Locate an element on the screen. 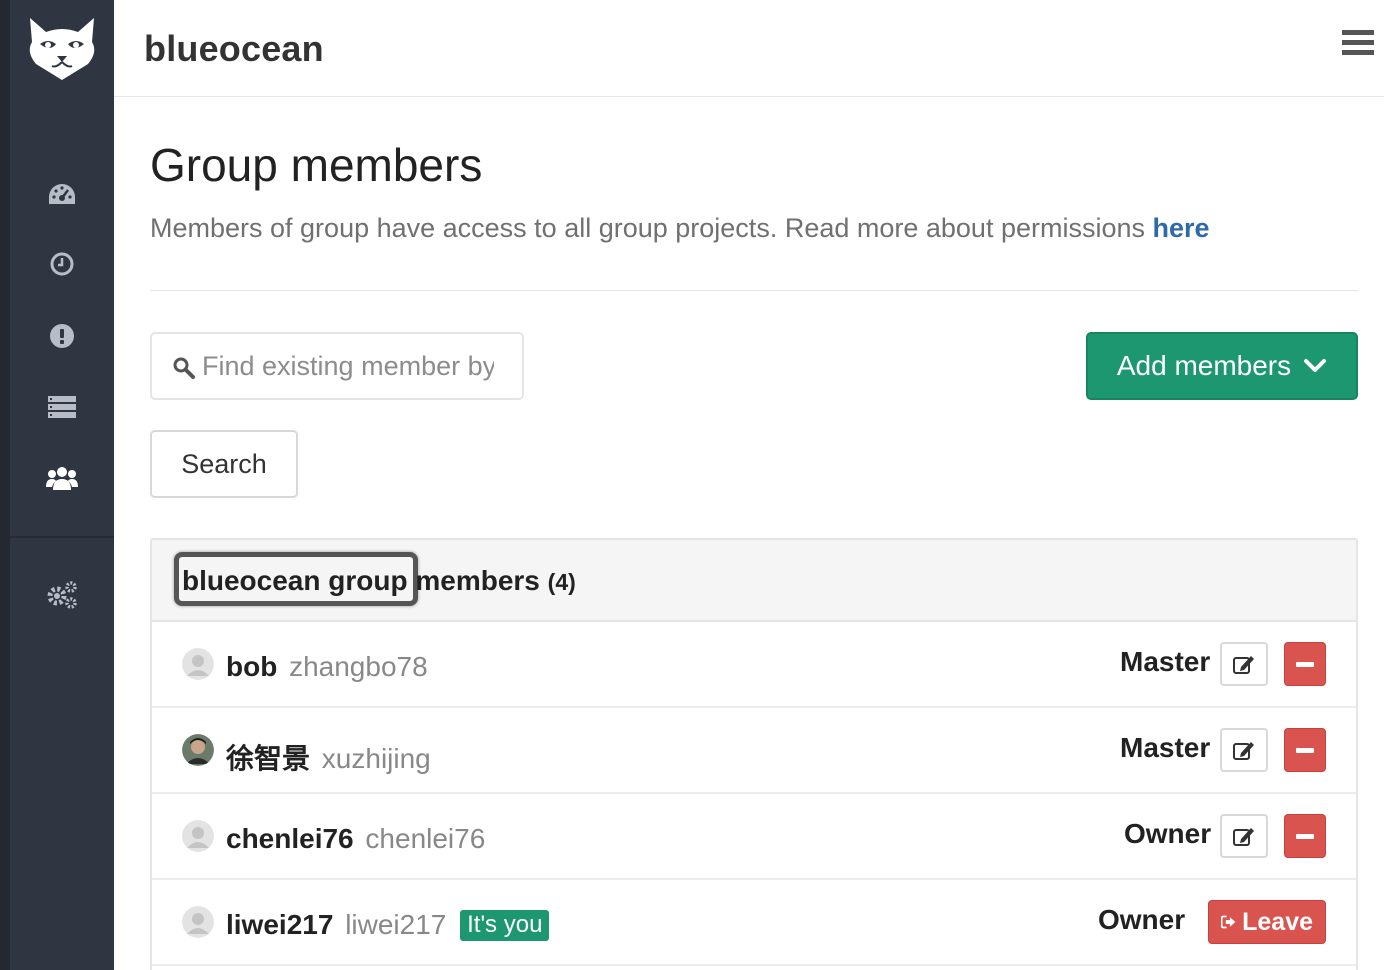 This screenshot has height=970, width=1384. sidebar-item-members is located at coordinates (62, 478).